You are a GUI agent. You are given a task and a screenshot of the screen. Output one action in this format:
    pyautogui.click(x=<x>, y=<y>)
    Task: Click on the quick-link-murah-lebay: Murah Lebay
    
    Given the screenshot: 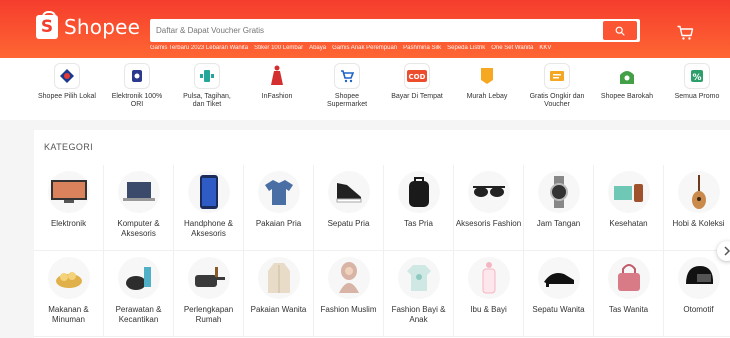 What is the action you would take?
    pyautogui.click(x=487, y=82)
    